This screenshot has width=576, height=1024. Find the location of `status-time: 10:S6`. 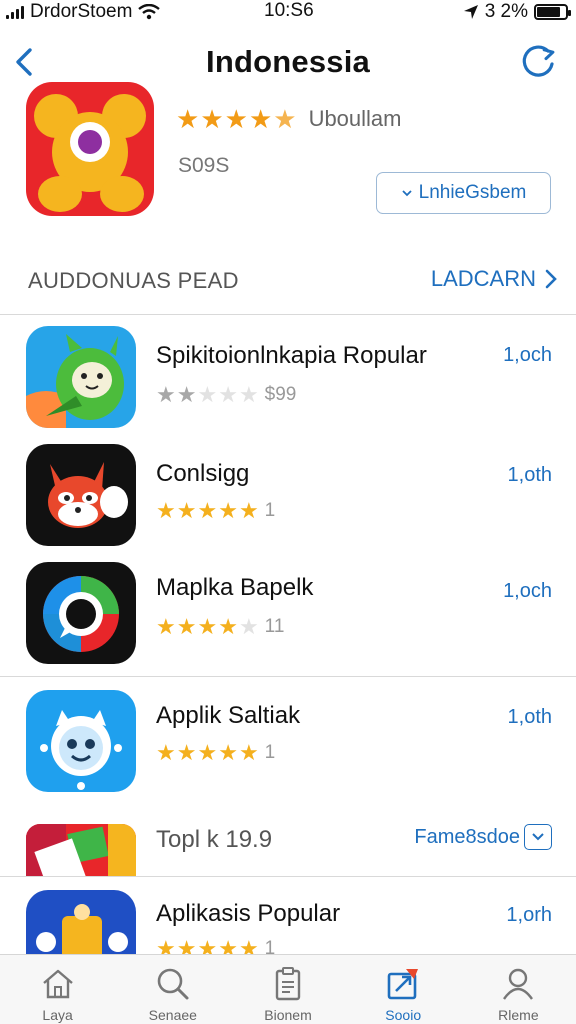

status-time: 10:S6 is located at coordinates (289, 10).